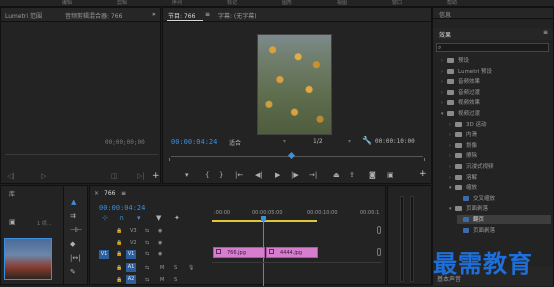 Image resolution: width=554 pixels, height=287 pixels. Describe the element at coordinates (28, 259) in the screenshot. I see `project-thumbnail` at that location.